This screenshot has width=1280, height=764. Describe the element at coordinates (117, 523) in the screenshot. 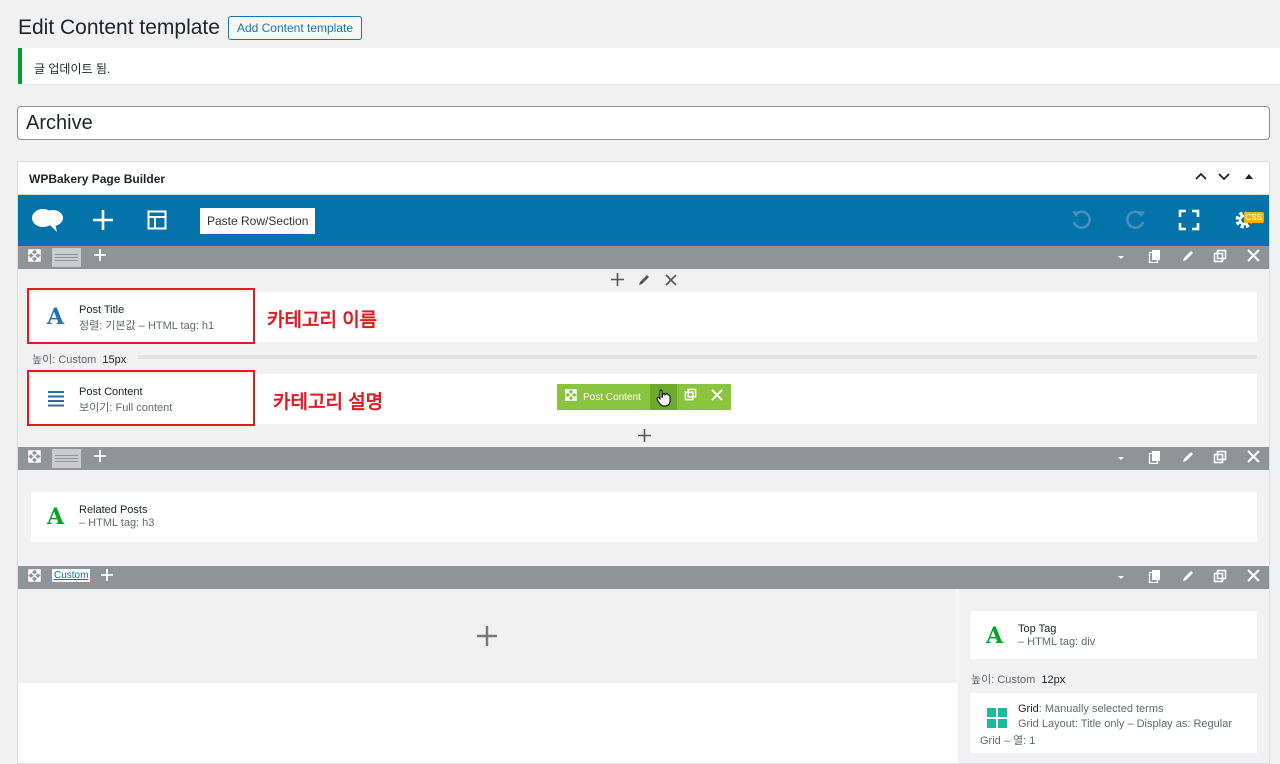

I see `element-meta: – HTML tag: h3` at that location.